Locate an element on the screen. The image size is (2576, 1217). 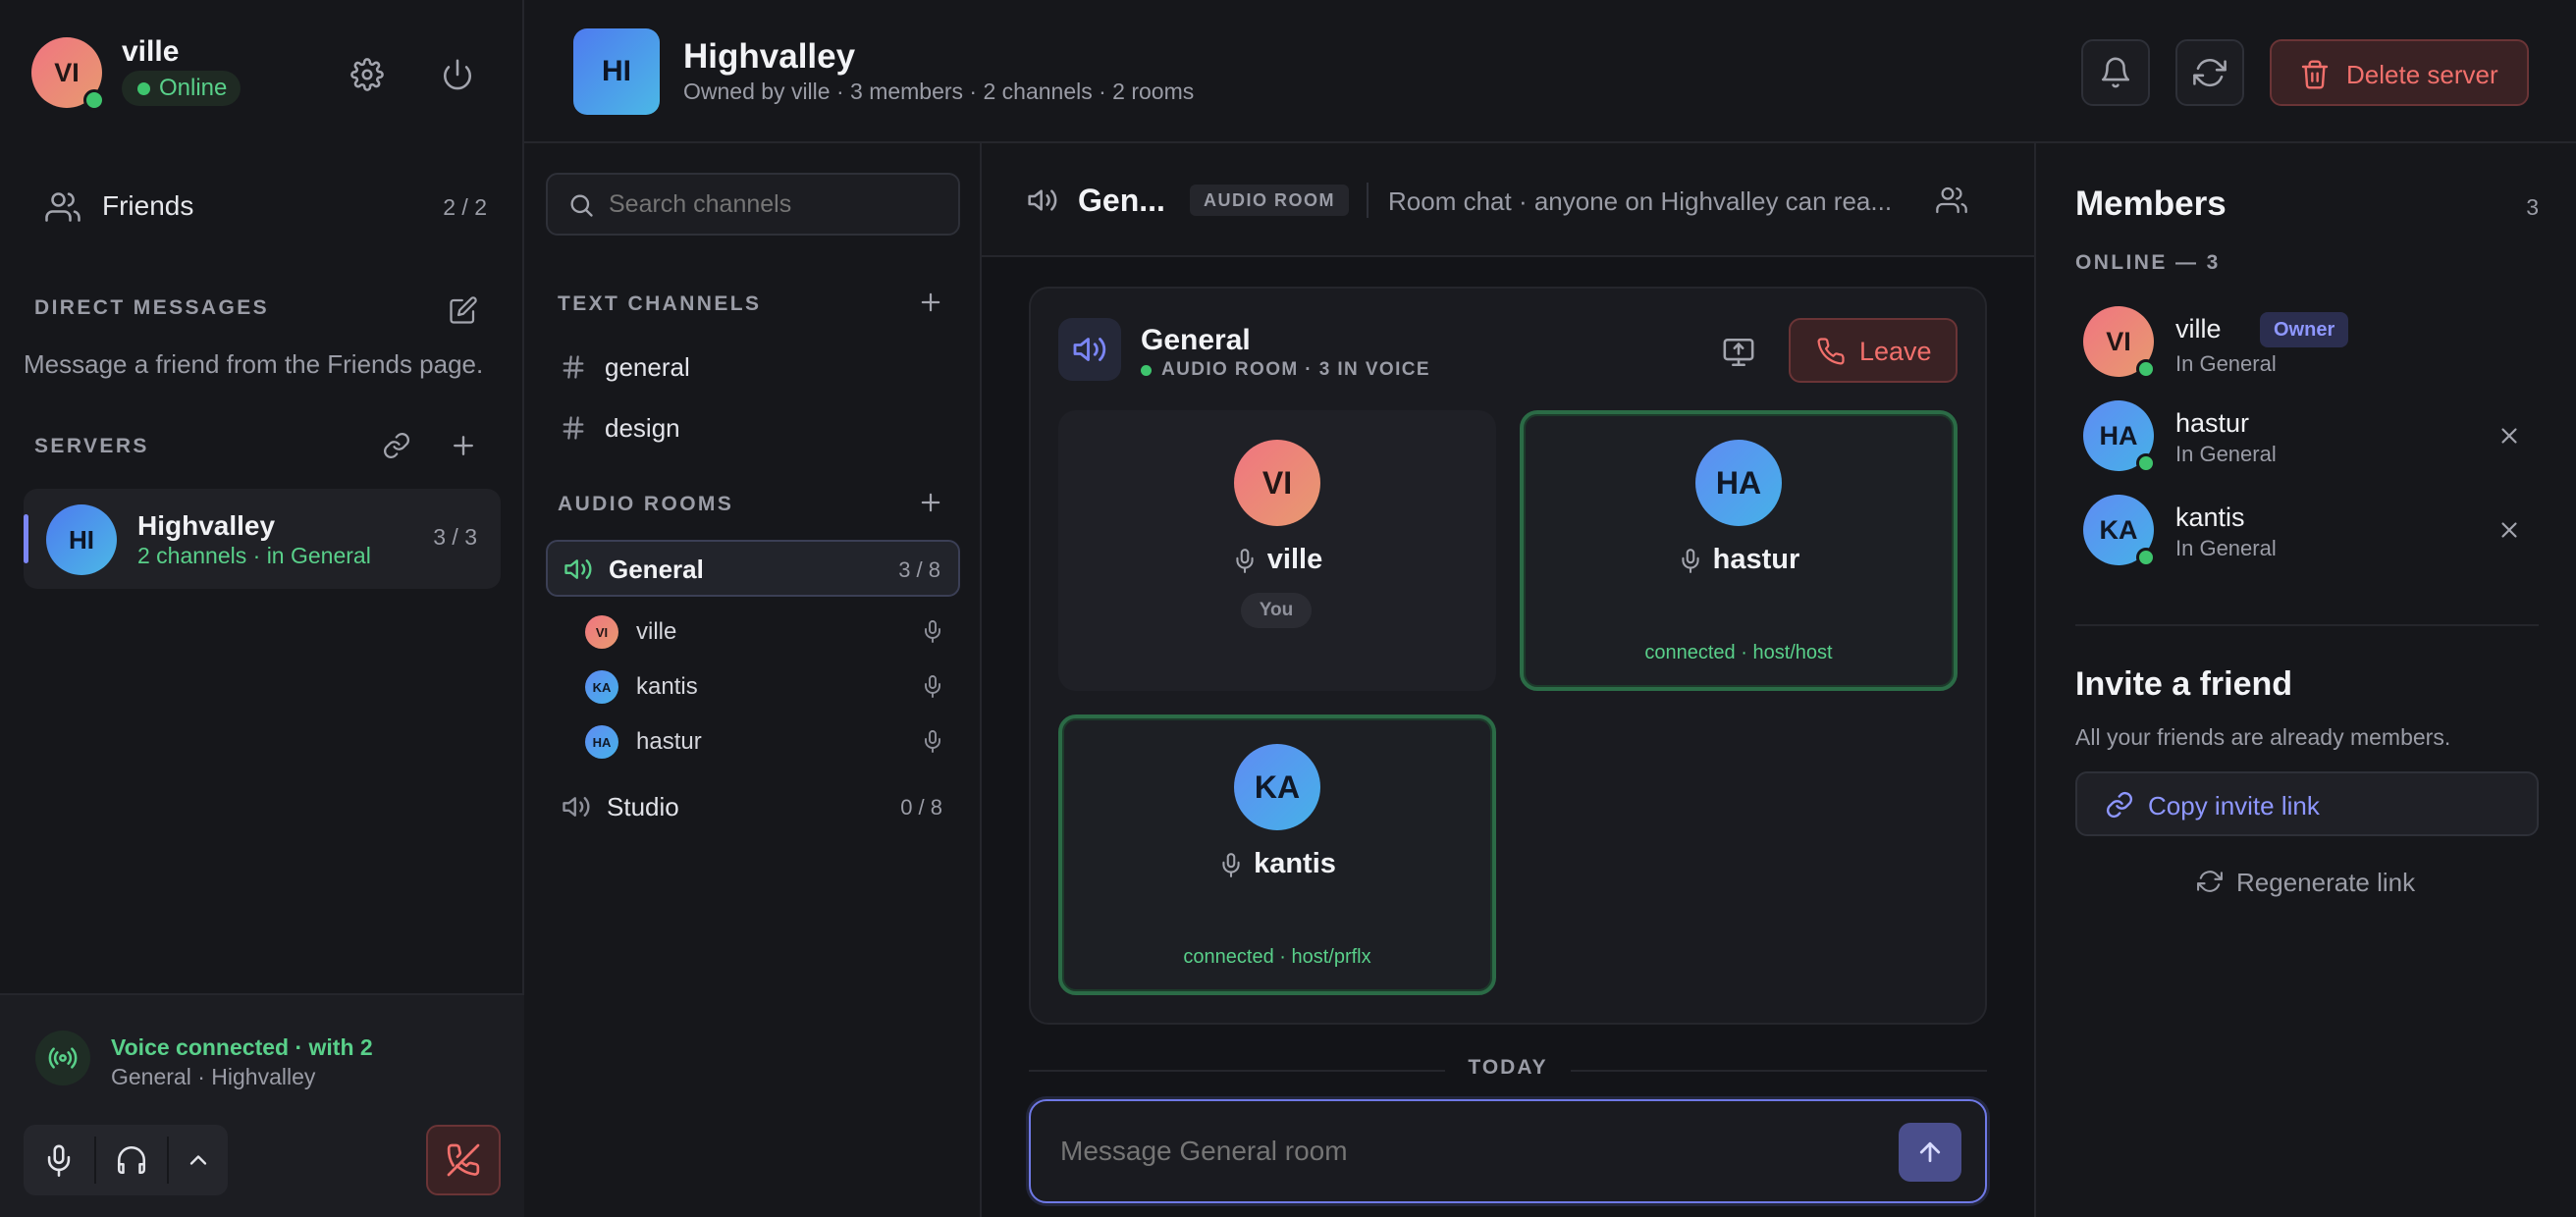
voice-status-title: Voice connected · with 2 is located at coordinates (242, 1047).